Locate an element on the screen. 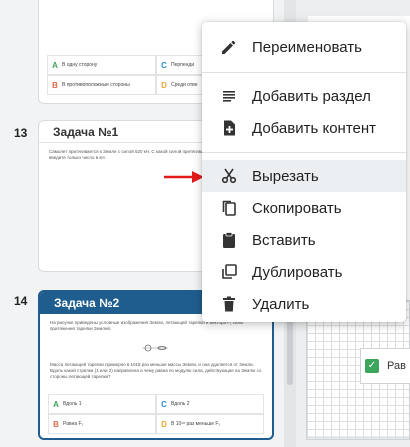 The width and height of the screenshot is (410, 447). option-text: Перпенди is located at coordinates (183, 65).